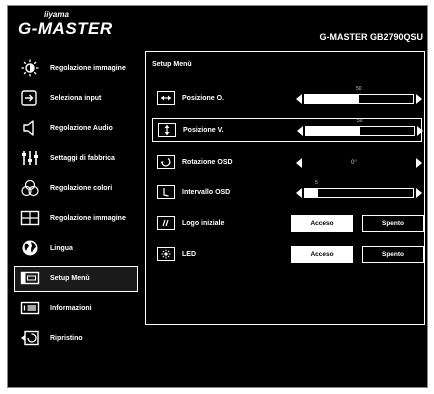 This screenshot has width=434, height=394. Describe the element at coordinates (316, 183) in the screenshot. I see `slider-value: 5` at that location.